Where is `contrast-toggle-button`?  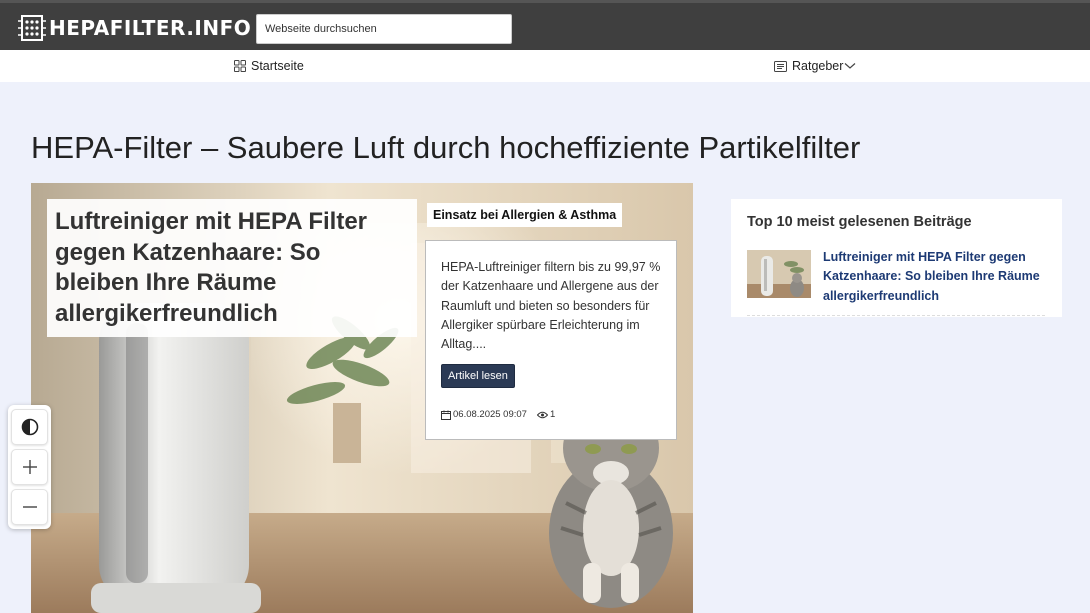
contrast-toggle-button is located at coordinates (29, 427).